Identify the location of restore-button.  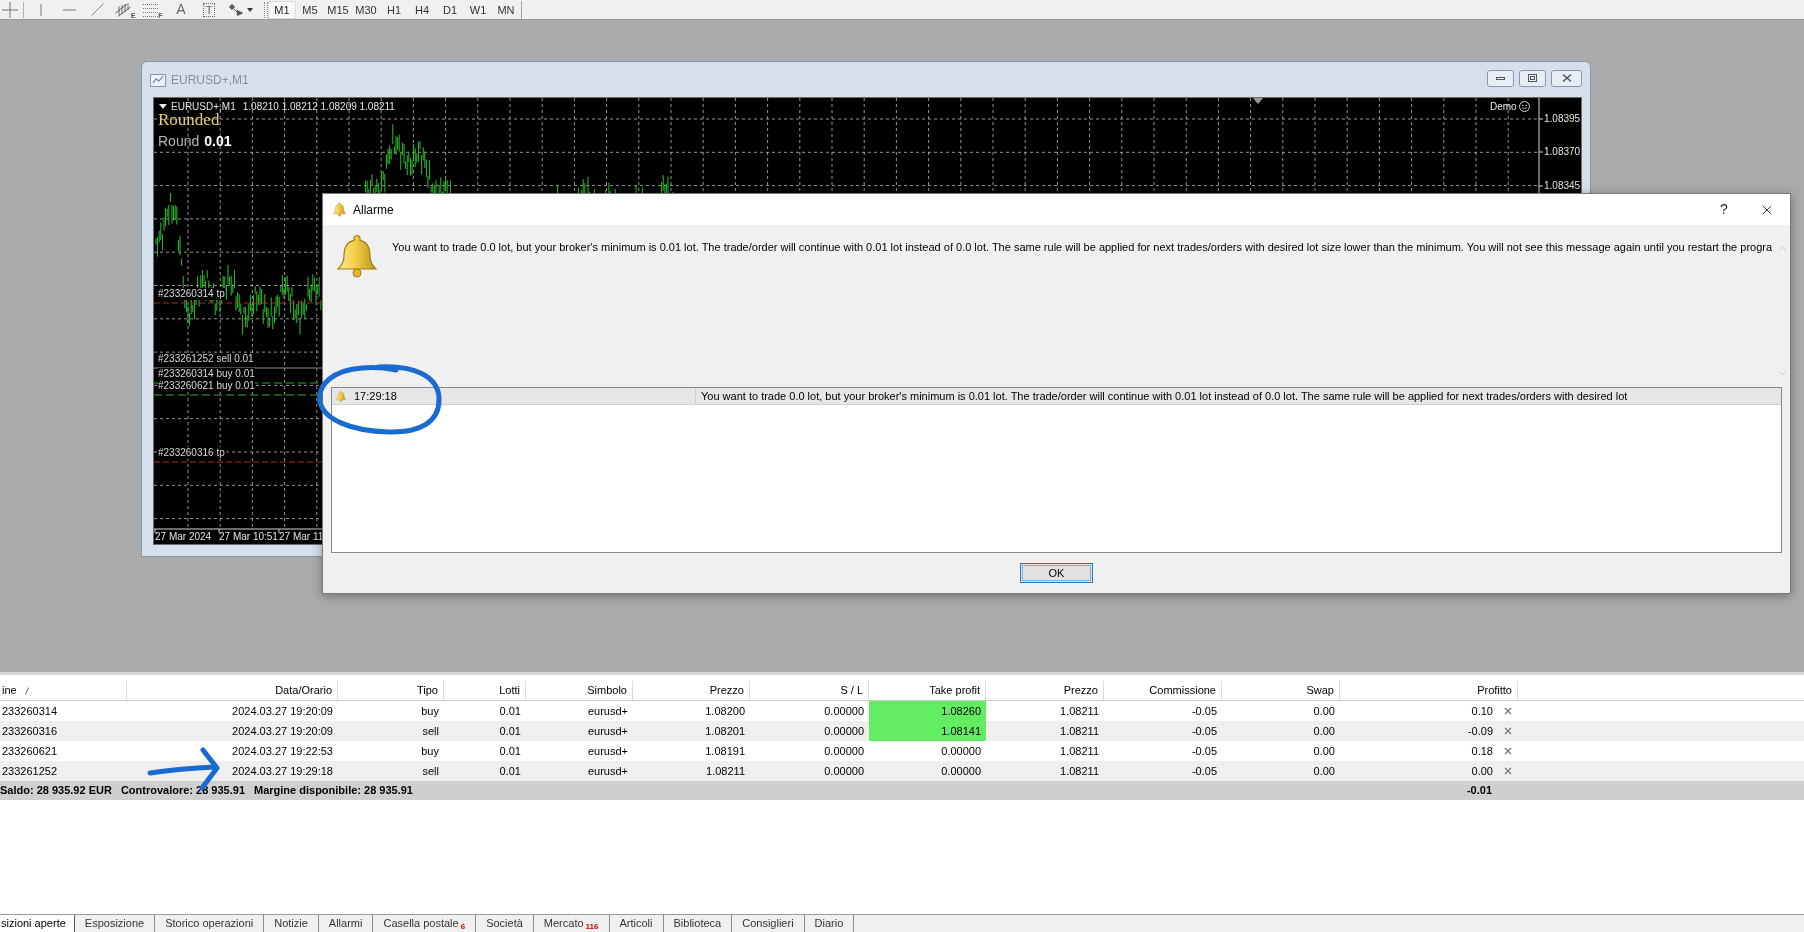
(1532, 78).